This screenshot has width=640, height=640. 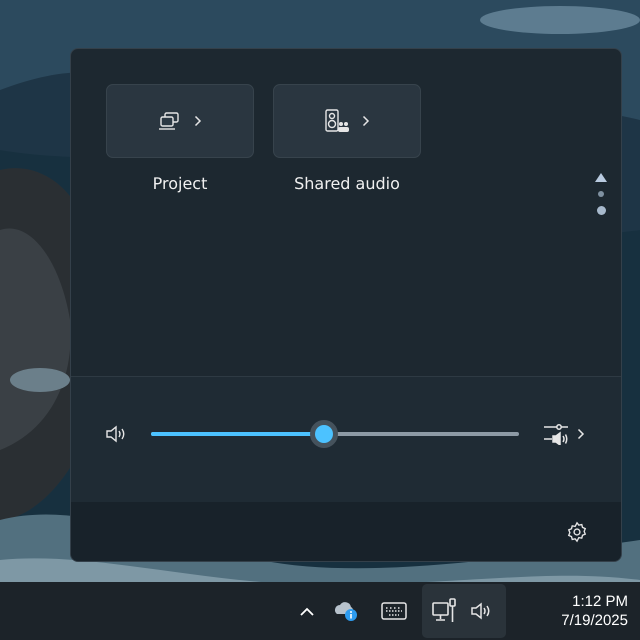 I want to click on clock: 1:12 PM 7/19/2025, so click(x=594, y=611).